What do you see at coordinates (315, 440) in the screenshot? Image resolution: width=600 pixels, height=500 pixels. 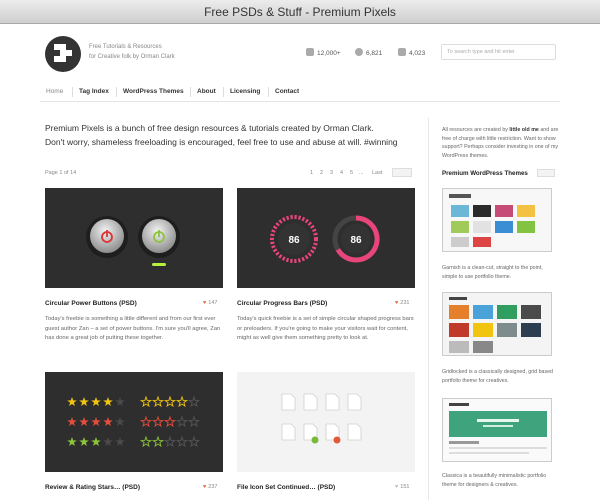 I see `add-badge-icon` at bounding box center [315, 440].